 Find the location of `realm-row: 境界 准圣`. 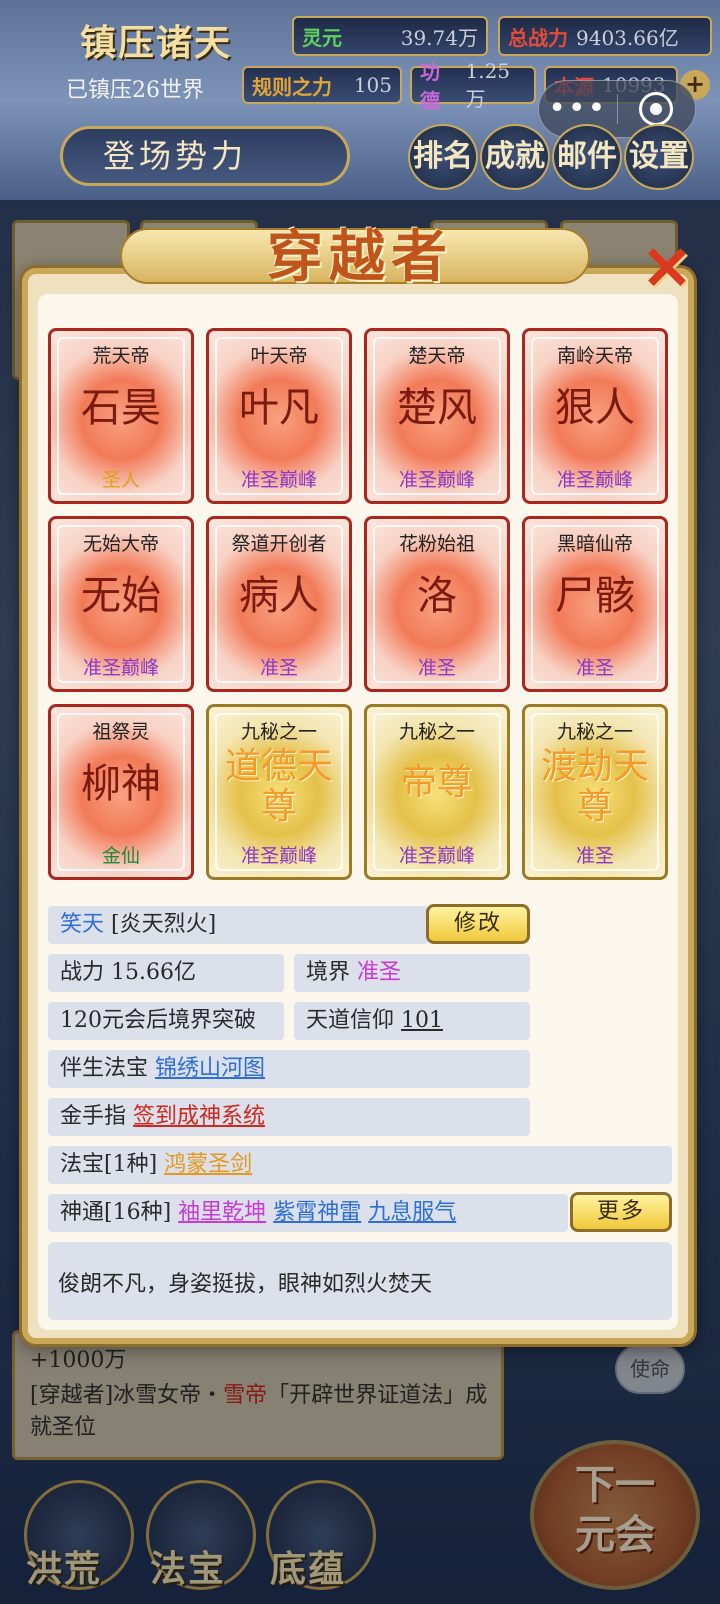

realm-row: 境界 准圣 is located at coordinates (412, 973).